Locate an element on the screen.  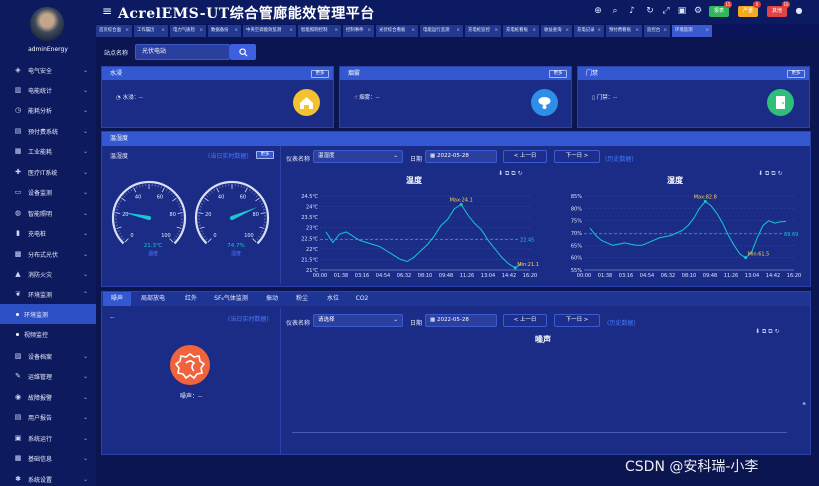
avatar is located at coordinates (47, 24).